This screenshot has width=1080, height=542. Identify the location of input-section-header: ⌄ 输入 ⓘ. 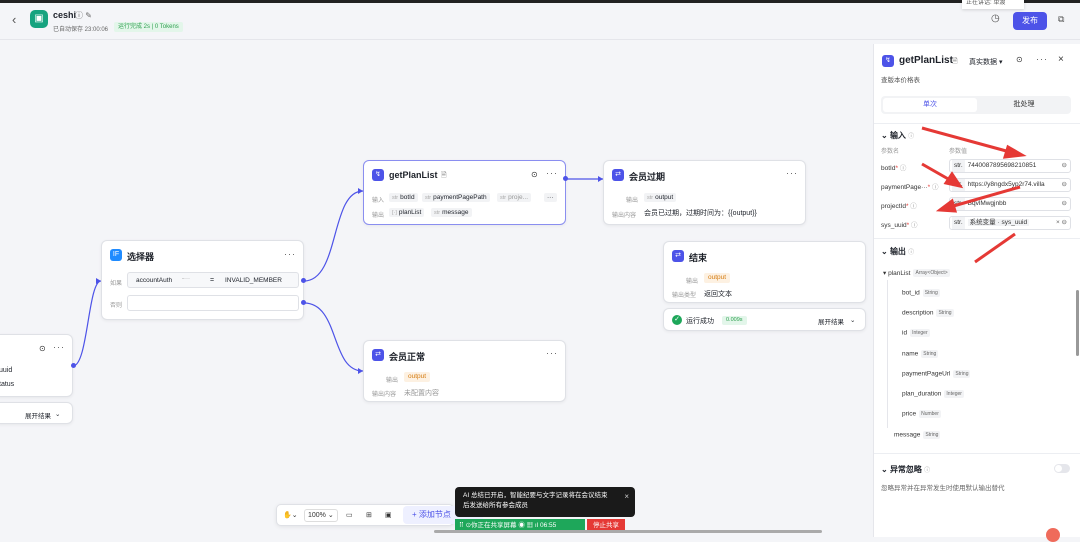
(897, 135).